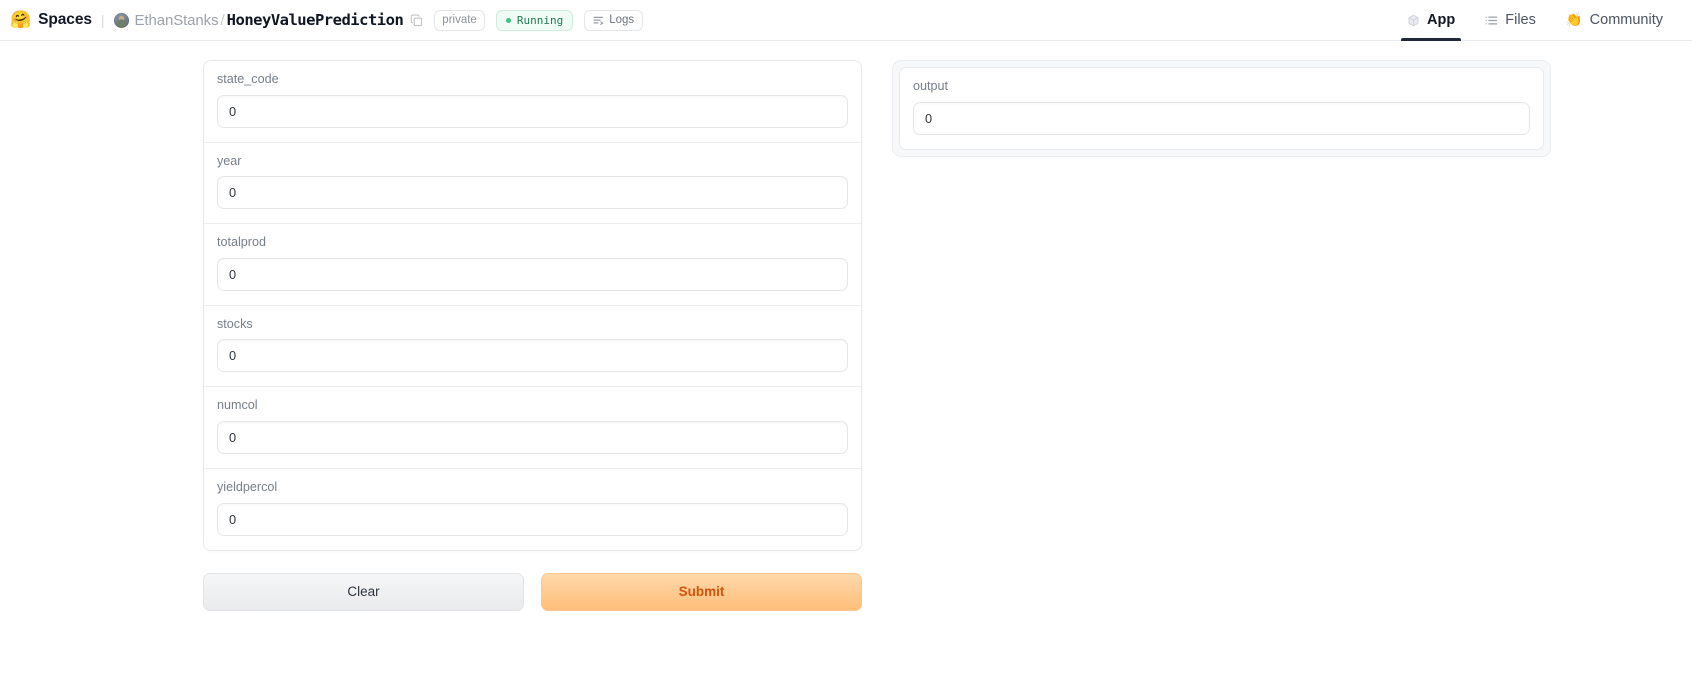  I want to click on file-list-icon, so click(1491, 20).